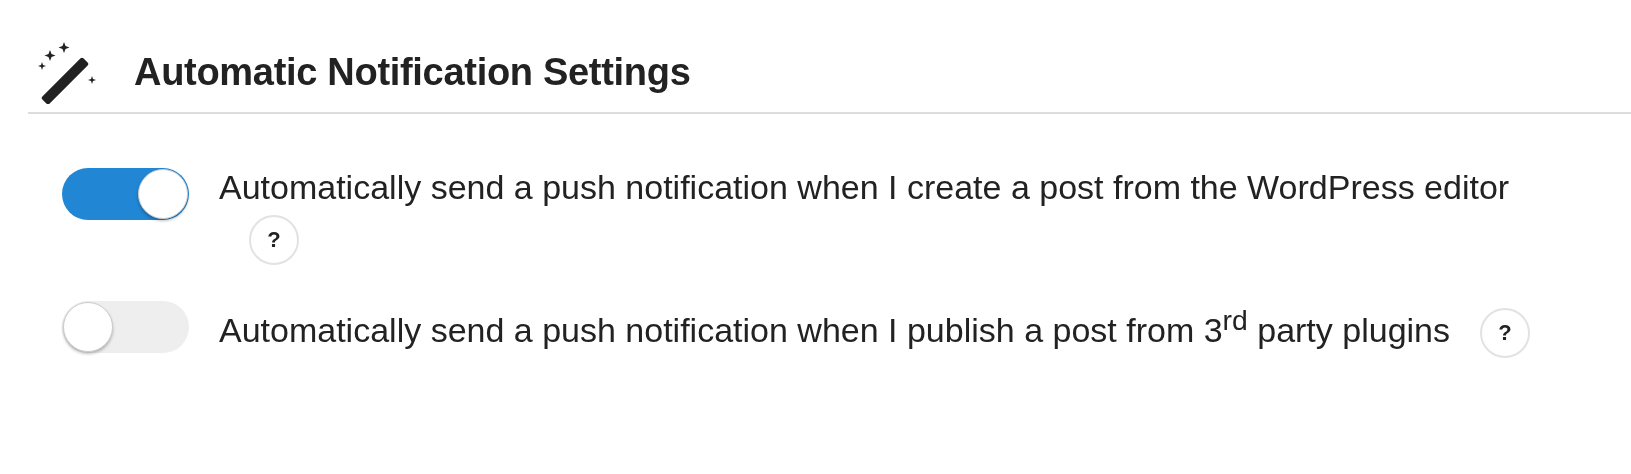 The height and width of the screenshot is (474, 1631). What do you see at coordinates (874, 327) in the screenshot?
I see `setting-label: Automatically send a push notification when I publish a post from 3$^{rd}$ party plugins ?` at bounding box center [874, 327].